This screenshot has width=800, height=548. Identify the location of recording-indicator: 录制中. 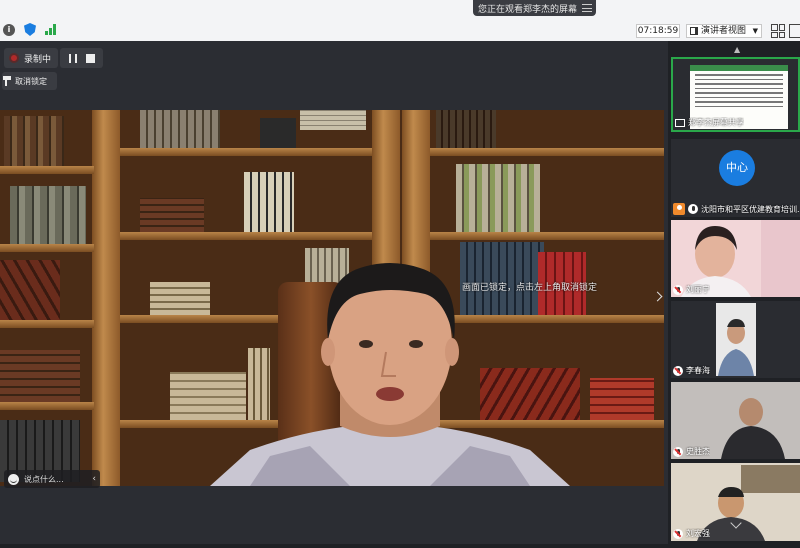
(31, 58).